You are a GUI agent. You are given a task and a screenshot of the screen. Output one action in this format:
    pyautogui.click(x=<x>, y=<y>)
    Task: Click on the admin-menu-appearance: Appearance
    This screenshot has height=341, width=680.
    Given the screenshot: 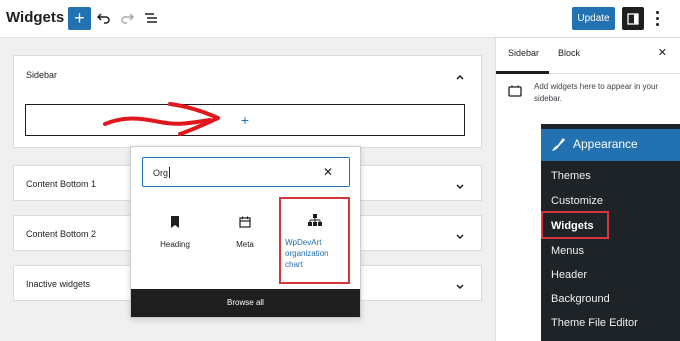 What is the action you would take?
    pyautogui.click(x=610, y=145)
    